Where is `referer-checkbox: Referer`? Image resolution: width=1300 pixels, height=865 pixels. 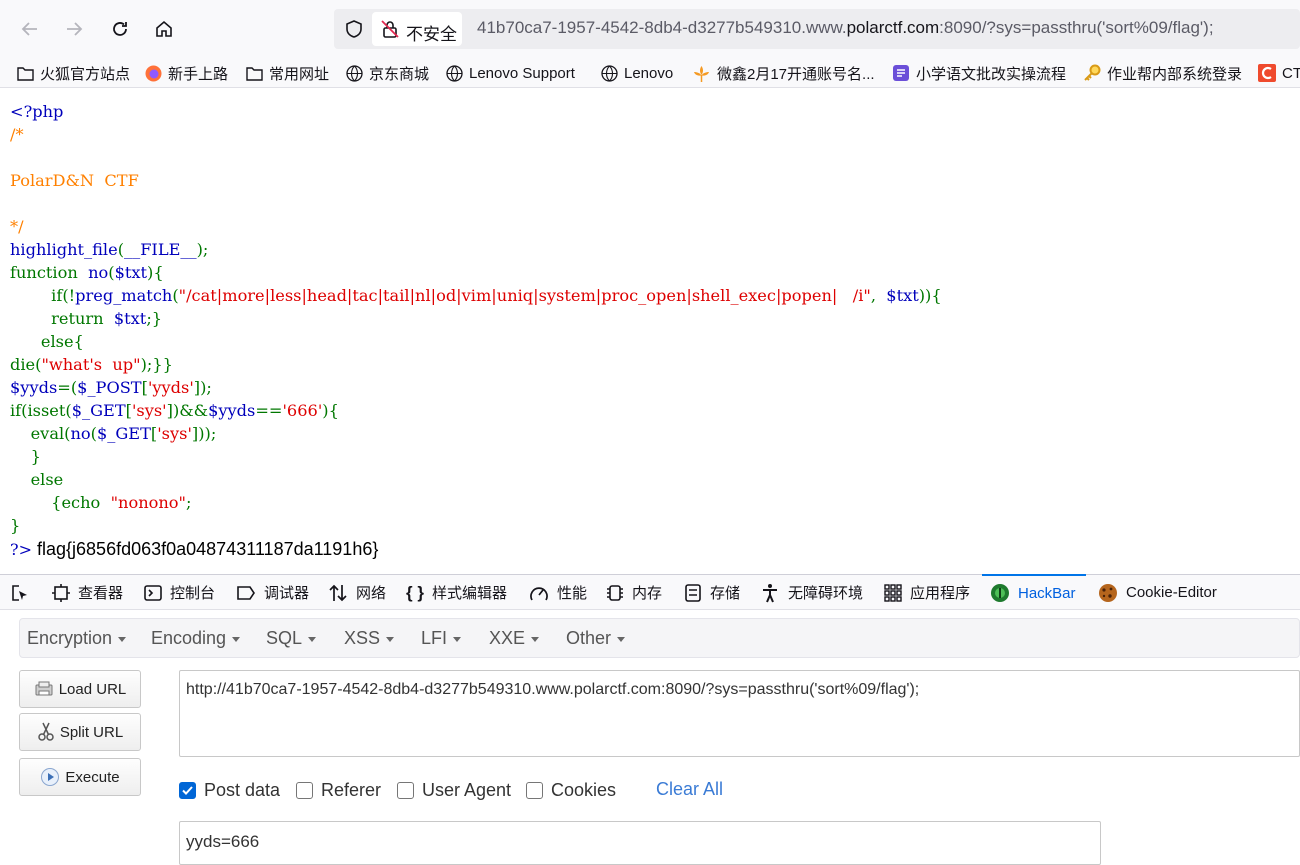 referer-checkbox: Referer is located at coordinates (338, 790).